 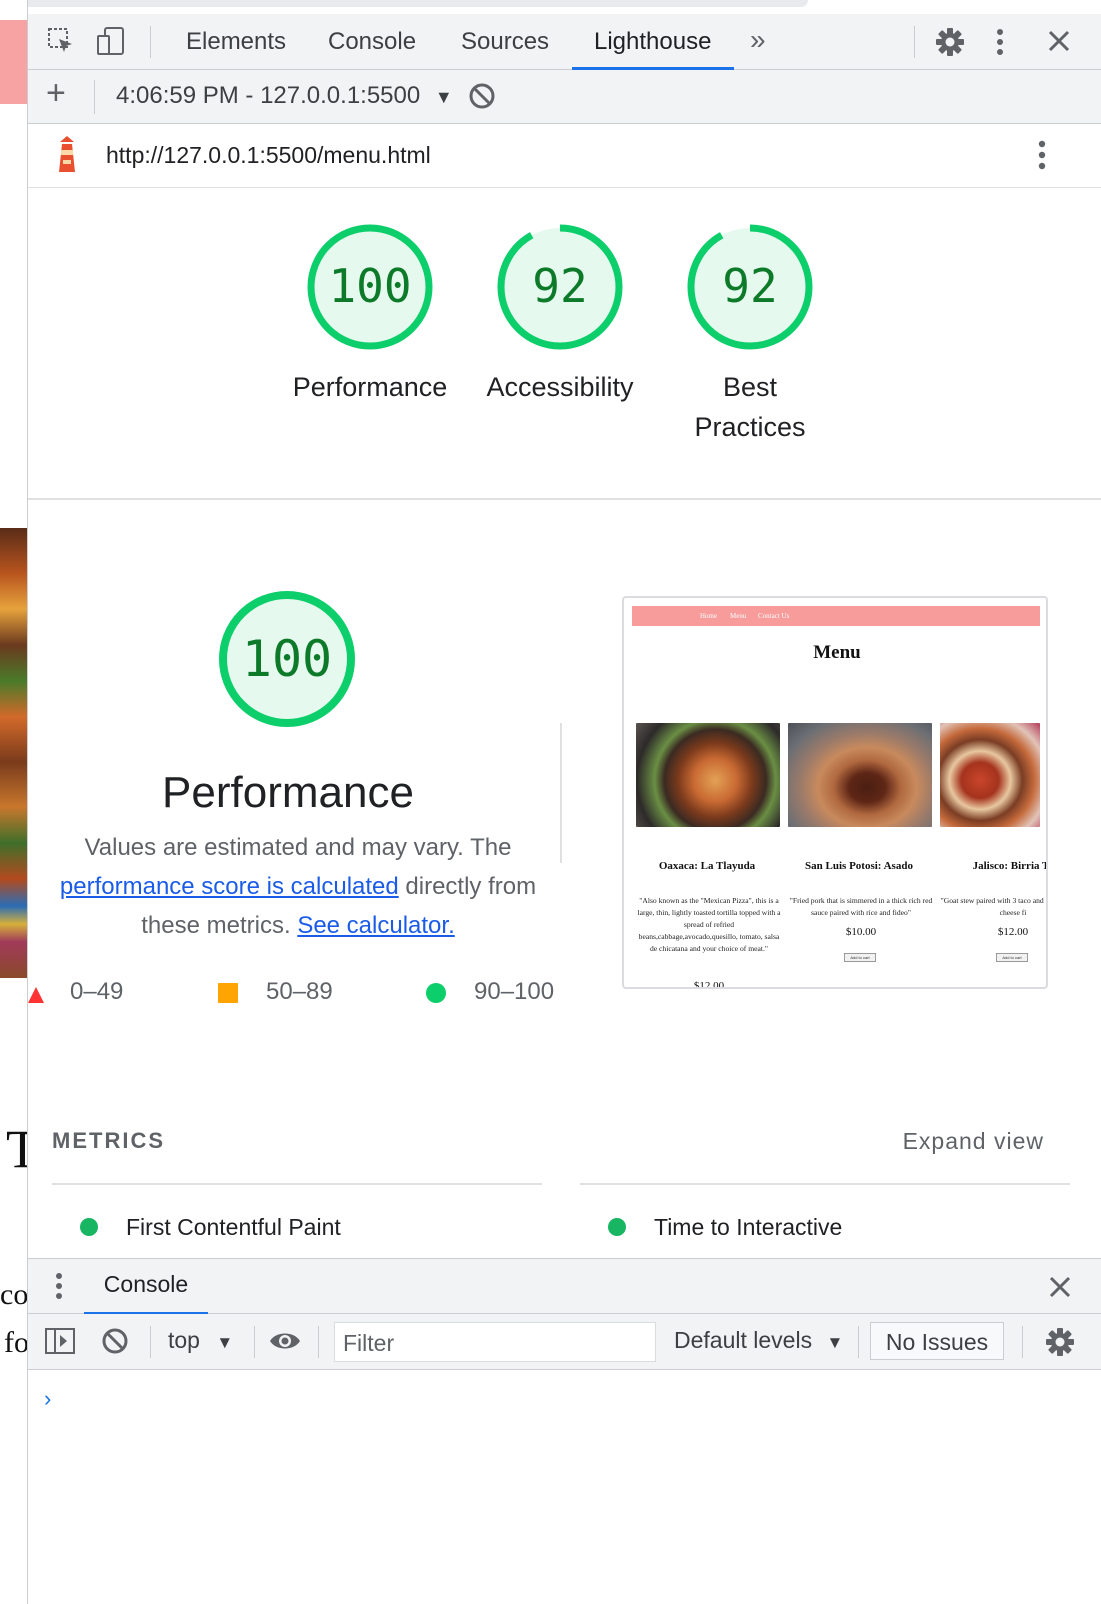 What do you see at coordinates (1042, 157) in the screenshot?
I see `report-menu-icon` at bounding box center [1042, 157].